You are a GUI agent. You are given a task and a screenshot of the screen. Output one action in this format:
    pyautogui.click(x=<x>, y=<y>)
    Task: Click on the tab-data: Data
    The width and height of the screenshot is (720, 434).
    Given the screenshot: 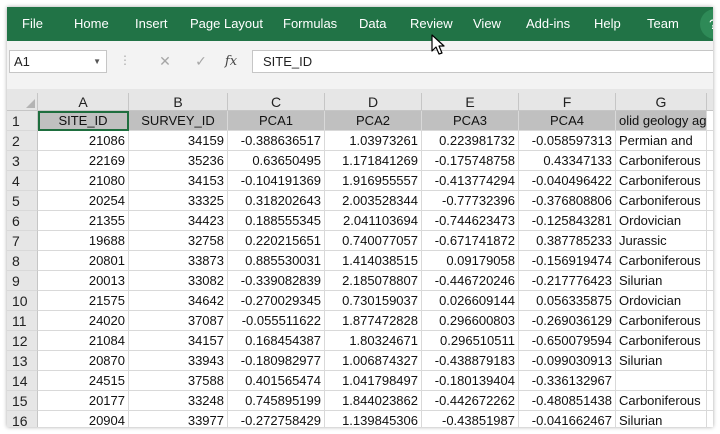 What is the action you would take?
    pyautogui.click(x=372, y=24)
    